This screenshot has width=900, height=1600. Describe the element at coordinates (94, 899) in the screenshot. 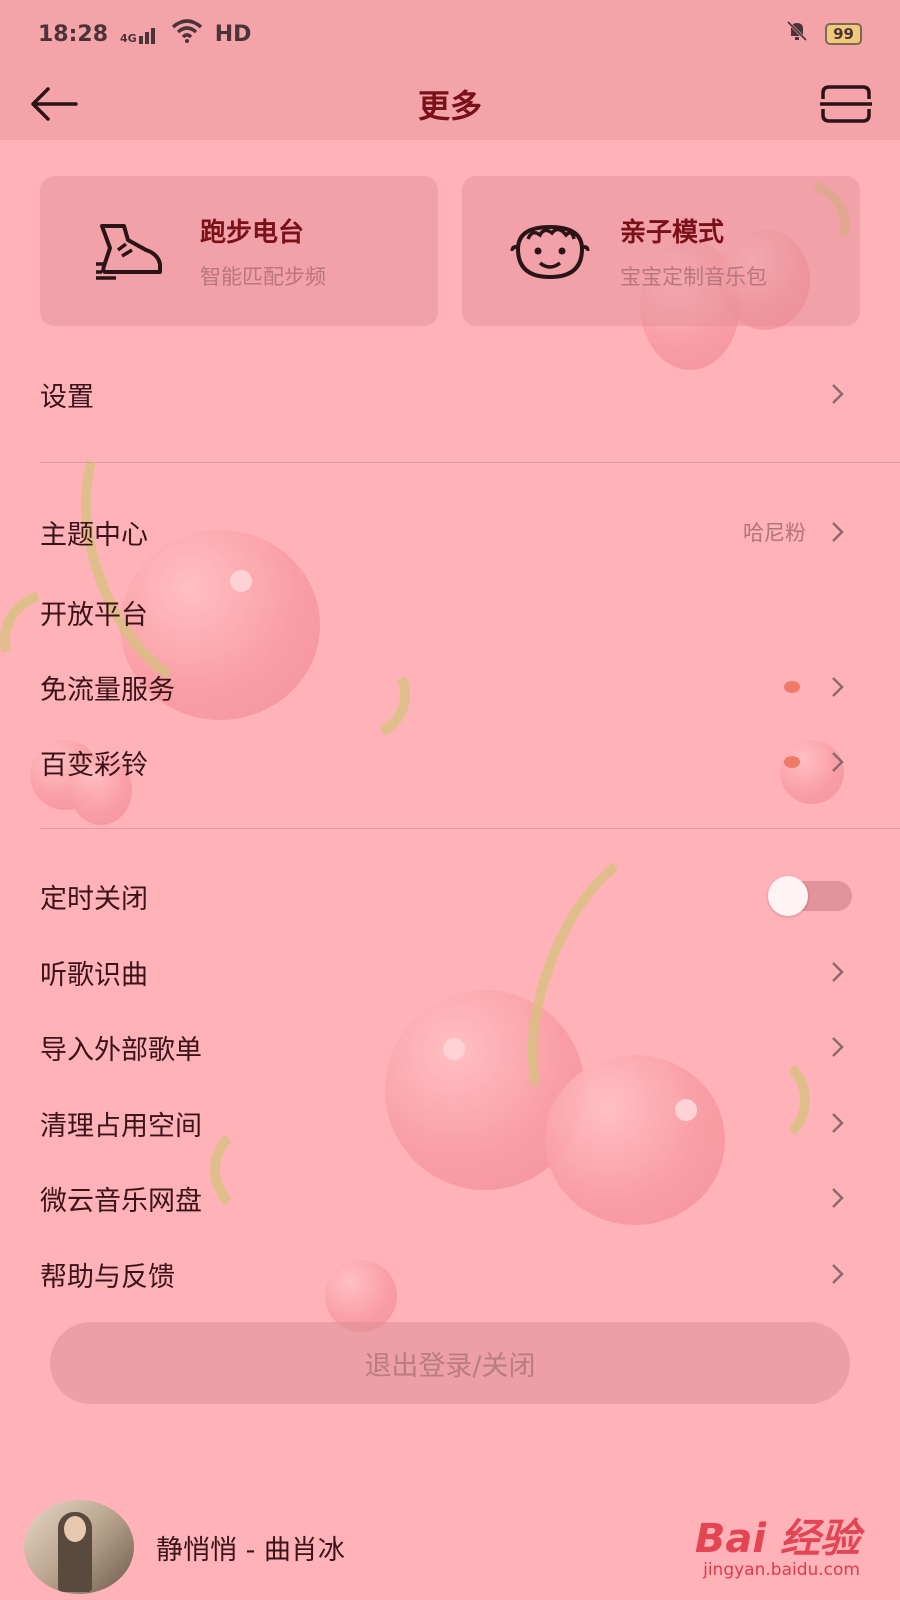

I see `sleep-timer-label: 定时关闭` at that location.